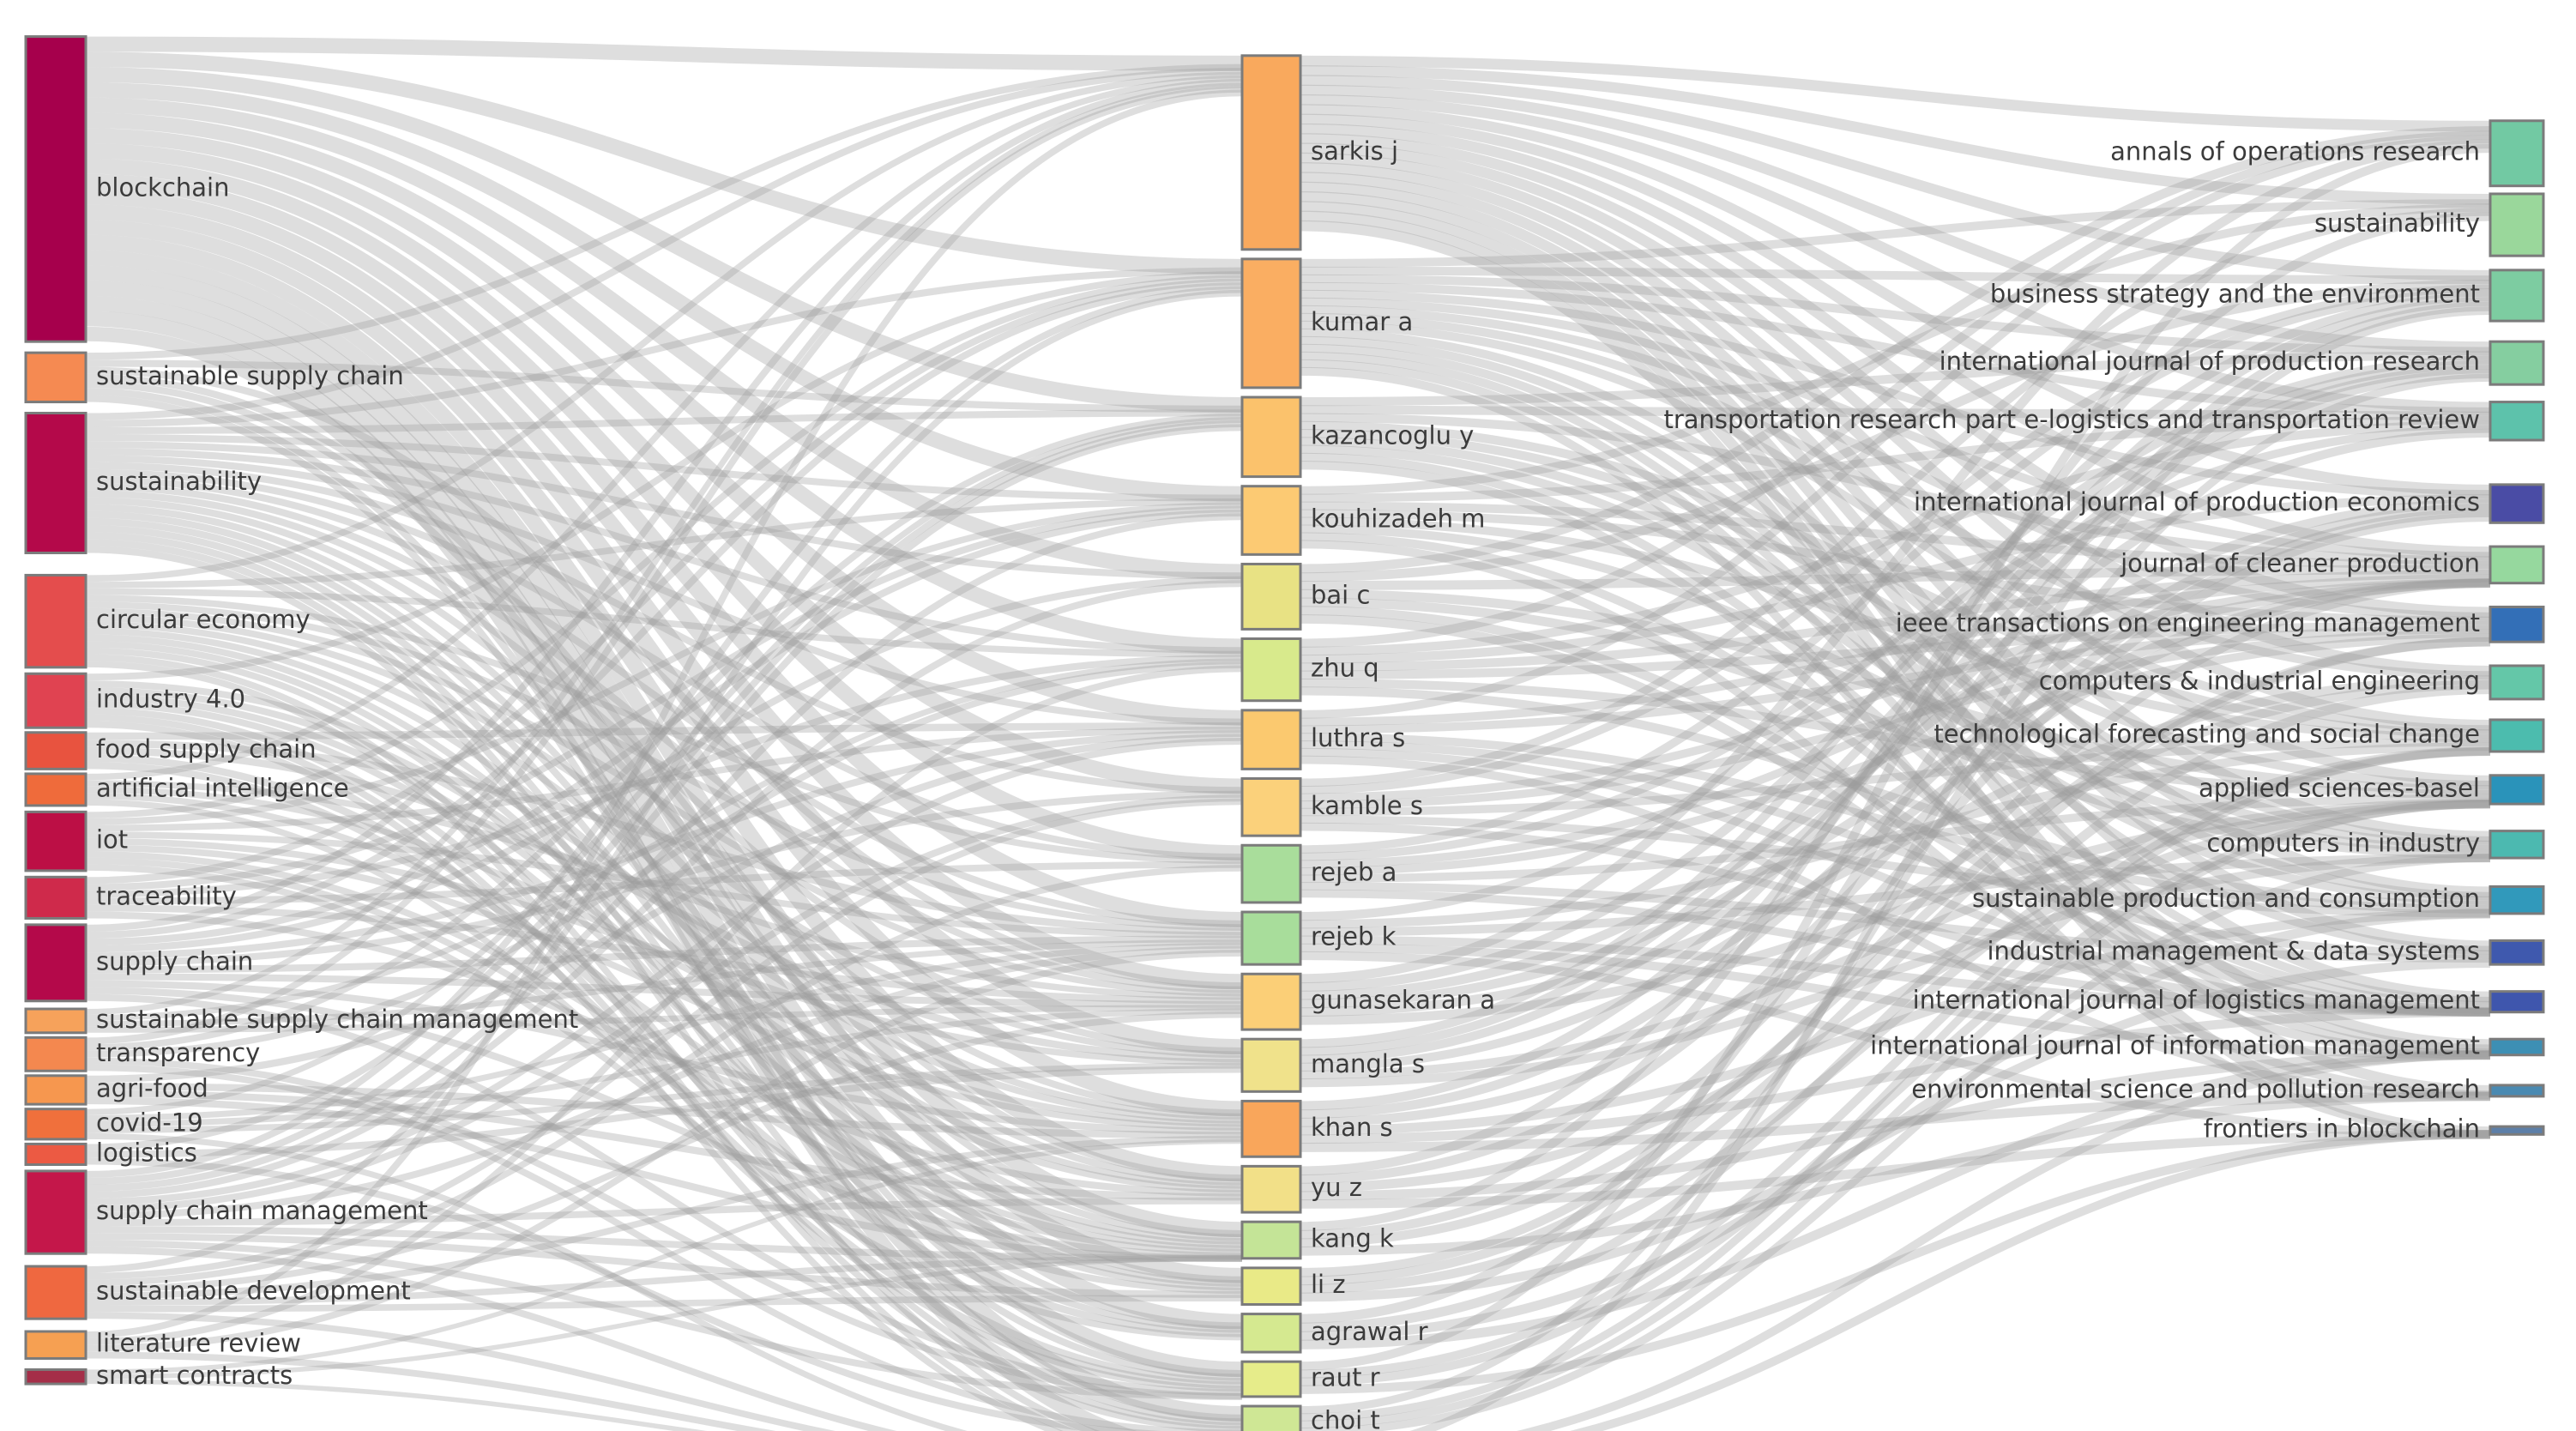 The width and height of the screenshot is (2576, 1431). I want to click on keyword-label: food supply chain, so click(206, 749).